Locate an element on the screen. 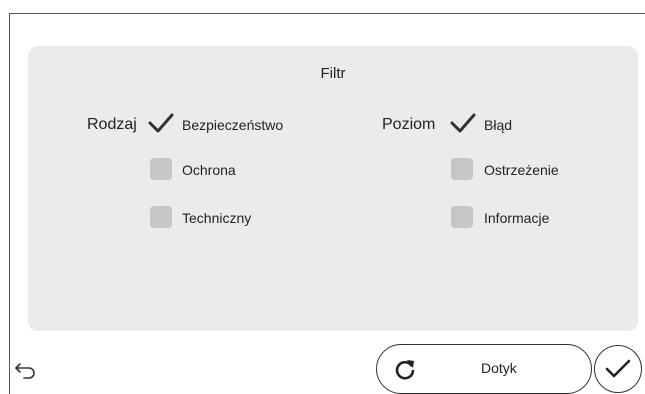 The image size is (645, 394). touch-button-label: Dotyk is located at coordinates (499, 368).